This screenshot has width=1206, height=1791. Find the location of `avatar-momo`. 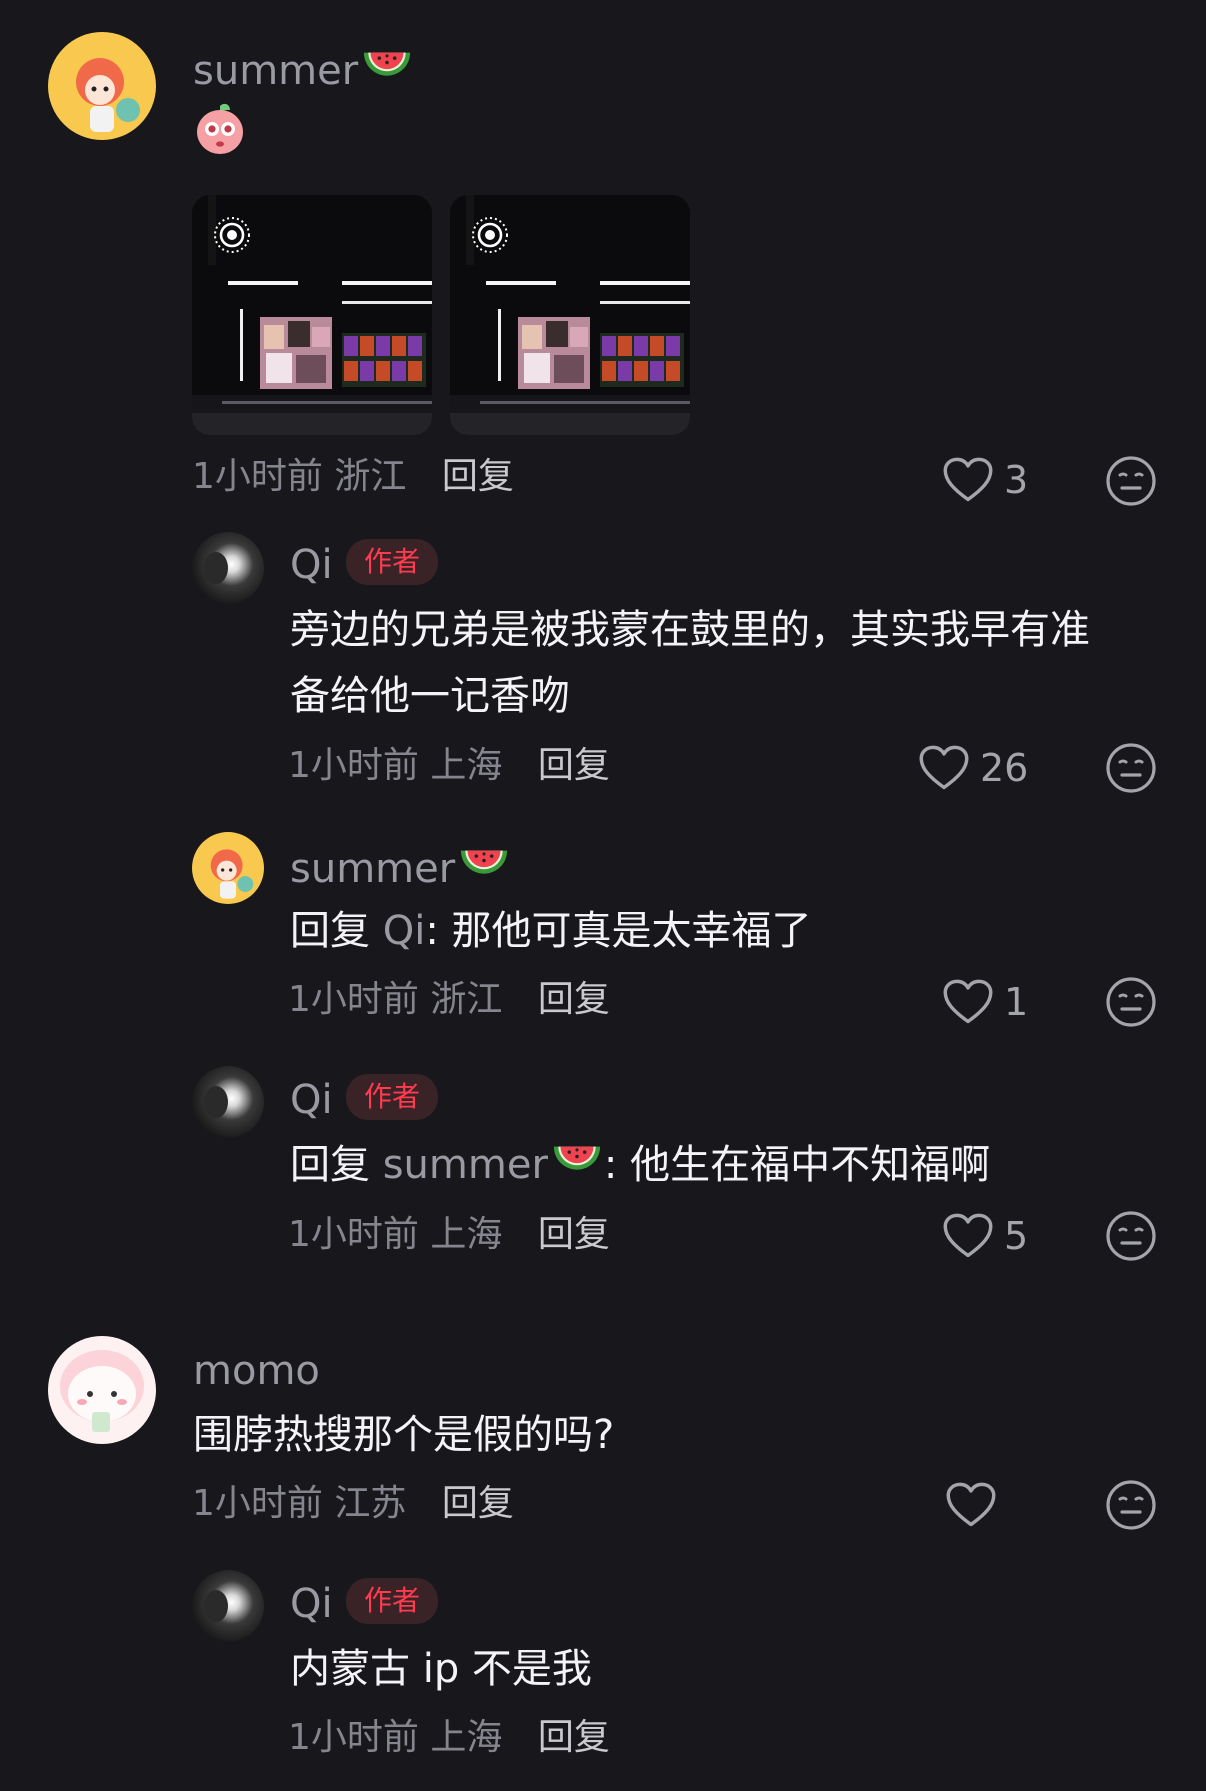

avatar-momo is located at coordinates (102, 1390).